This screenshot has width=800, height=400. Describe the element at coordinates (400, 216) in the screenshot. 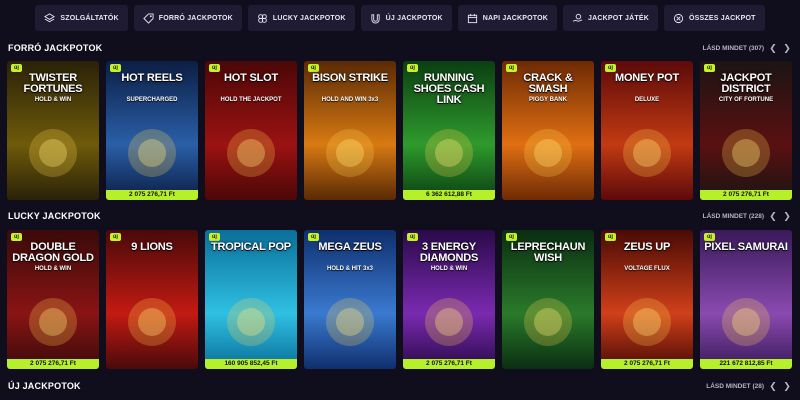

I see `section-lucky-jackpots-header: LUCKY JACKPOTOK LÁSD MINDET (228) ❮ ❯` at that location.